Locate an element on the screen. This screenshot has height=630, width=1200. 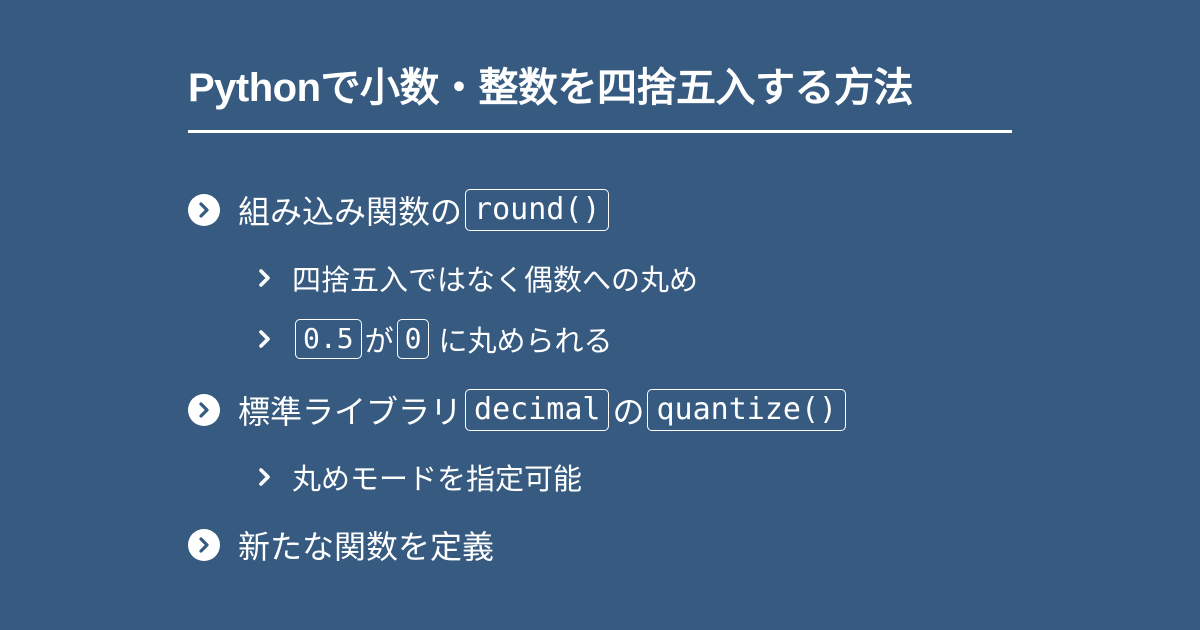
list-item: 四捨五入ではなく偶数への丸め is located at coordinates (477, 278).